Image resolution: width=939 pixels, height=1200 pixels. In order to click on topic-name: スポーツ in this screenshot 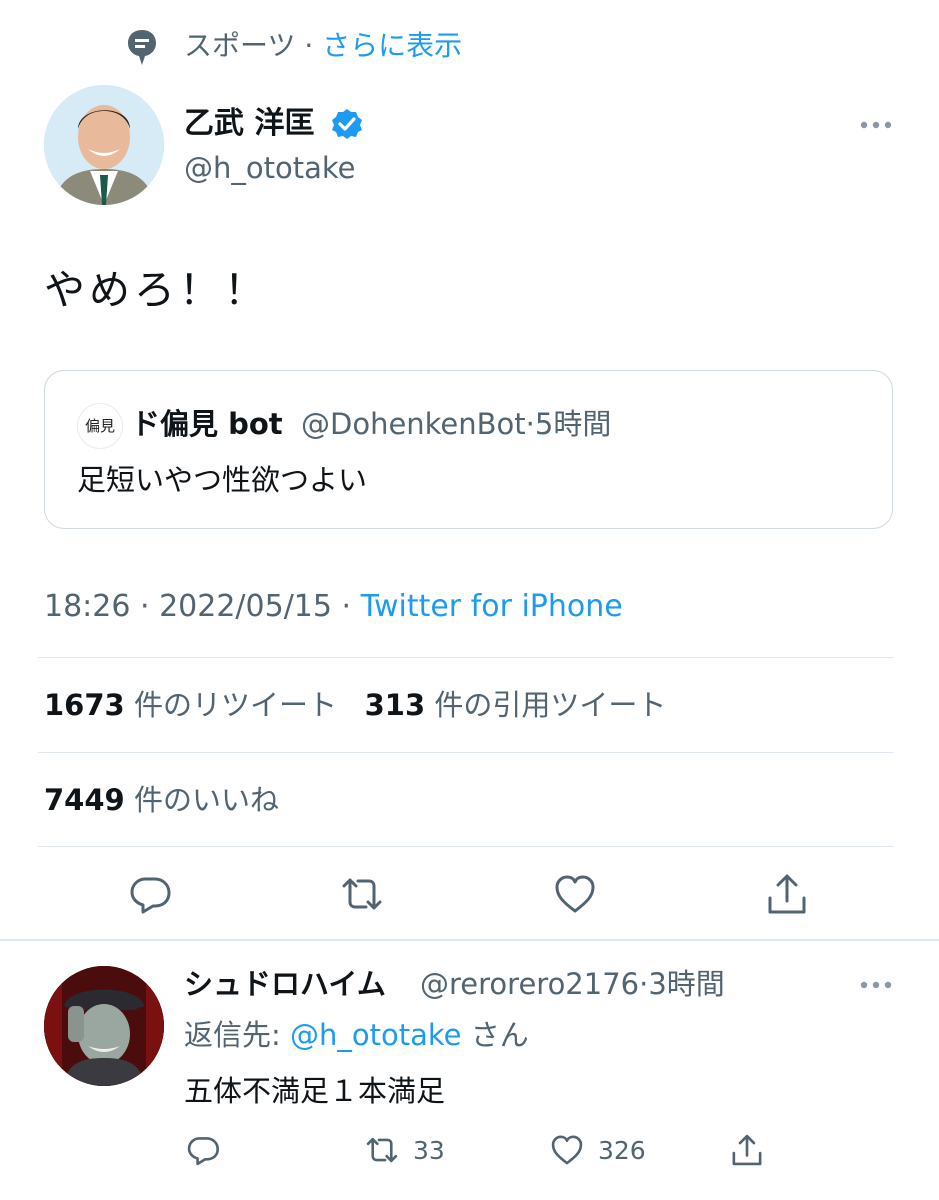, I will do `click(240, 45)`.